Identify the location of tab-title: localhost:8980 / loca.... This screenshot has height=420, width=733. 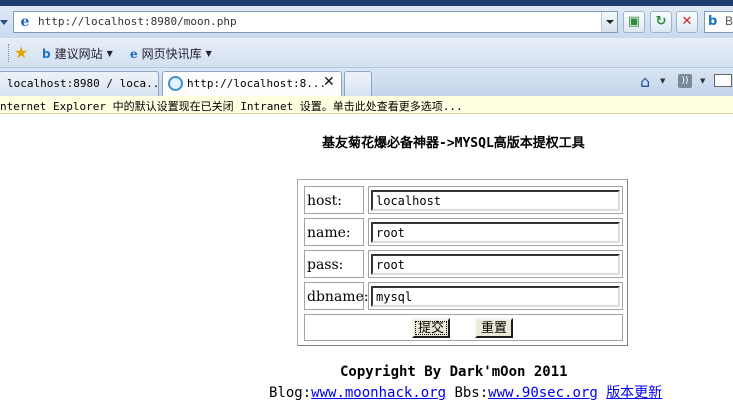
(83, 83).